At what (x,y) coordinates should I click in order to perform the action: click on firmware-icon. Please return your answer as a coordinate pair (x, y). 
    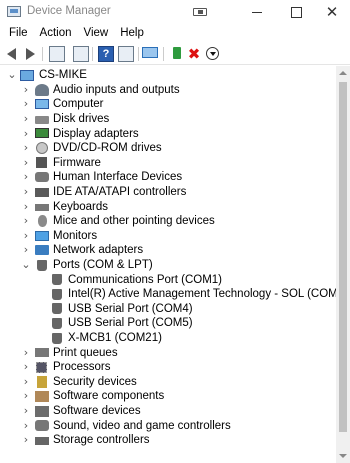
    Looking at the image, I should click on (41, 163).